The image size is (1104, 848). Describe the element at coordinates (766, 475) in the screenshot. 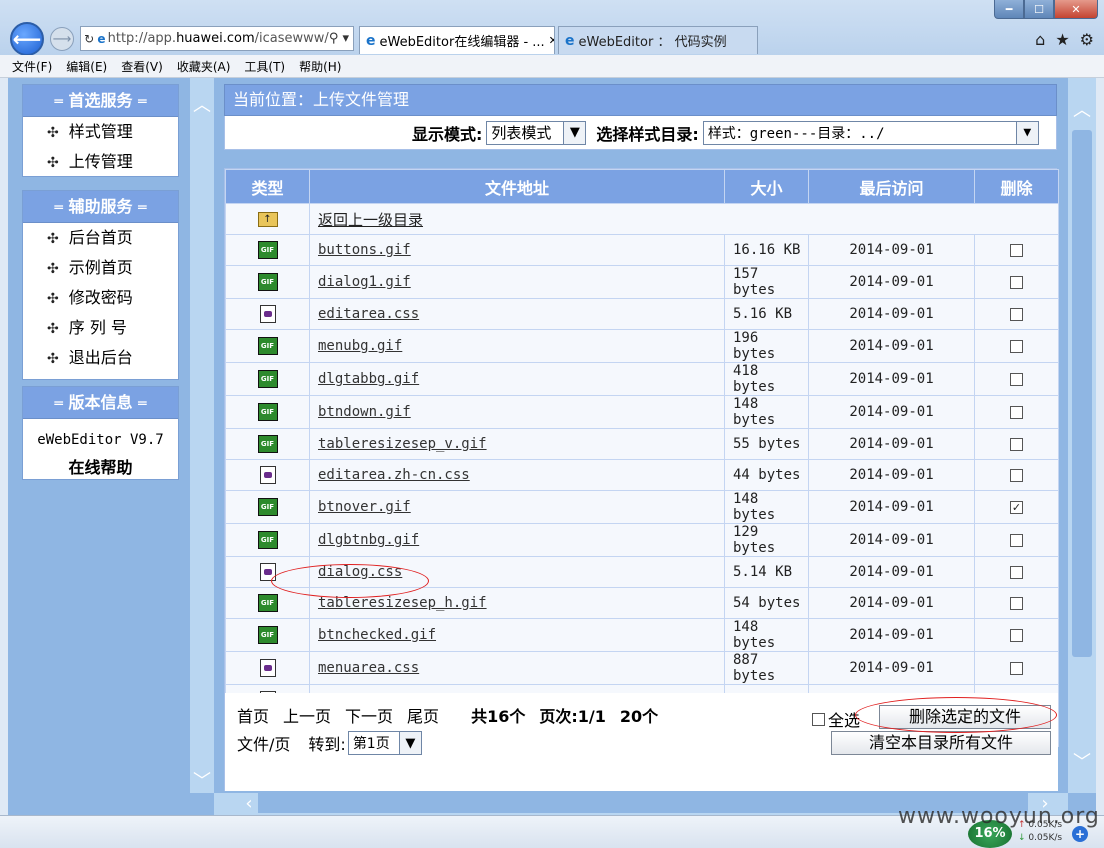

I see `file-size: 44 bytes` at that location.